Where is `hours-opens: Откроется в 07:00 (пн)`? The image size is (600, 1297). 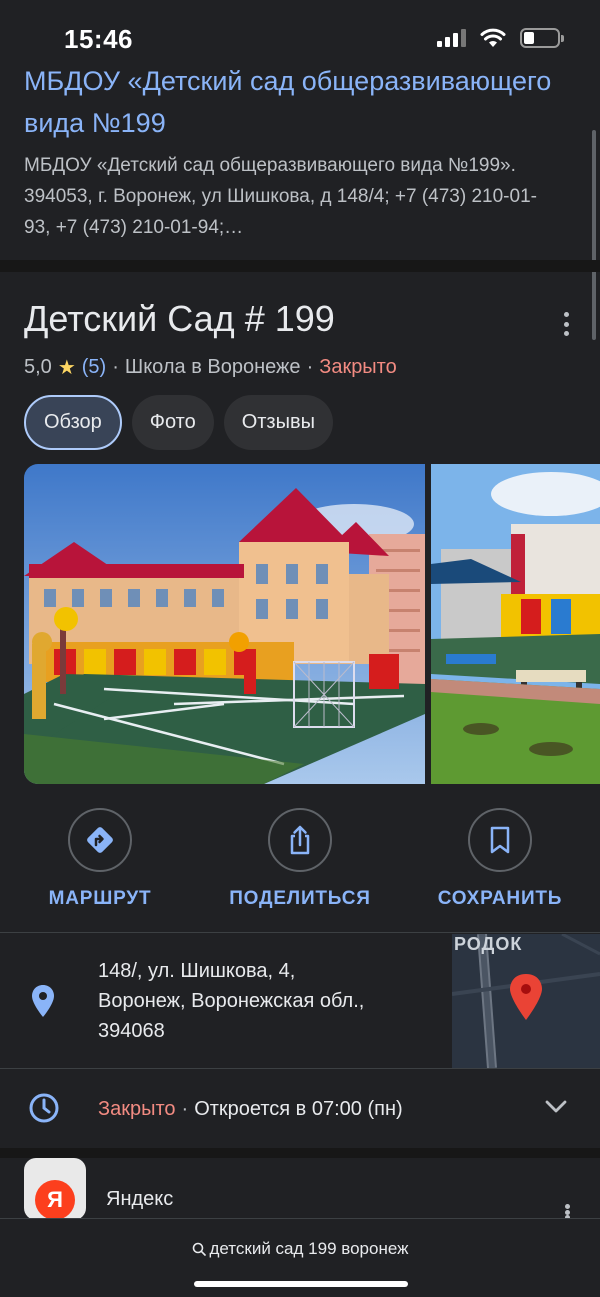 hours-opens: Откроется в 07:00 (пн) is located at coordinates (298, 1109).